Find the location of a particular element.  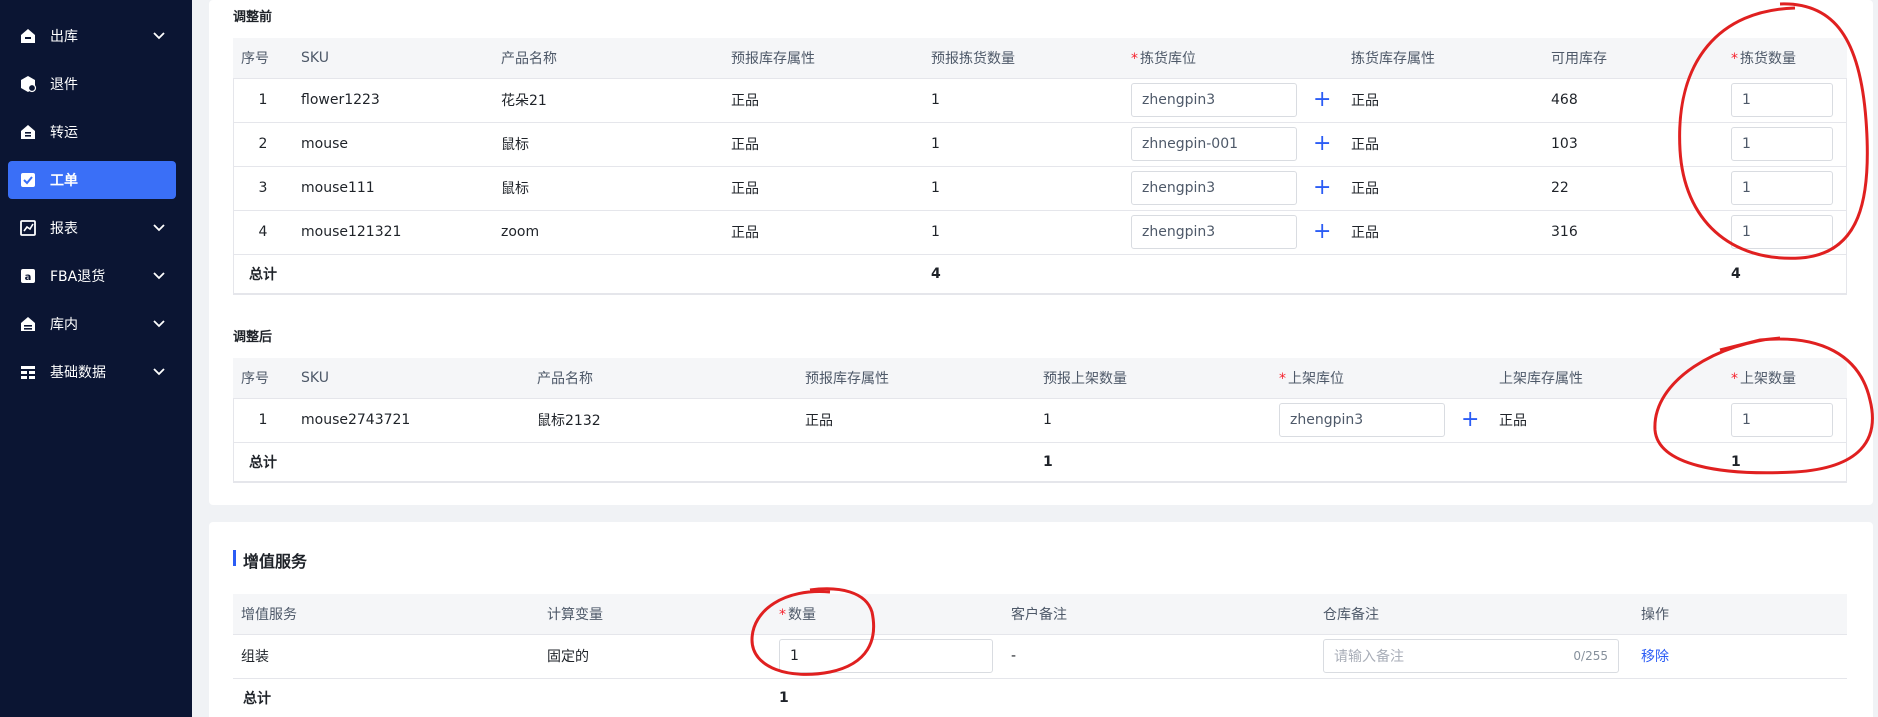

col-pick-location: * 拣货库位 is located at coordinates (1233, 58).